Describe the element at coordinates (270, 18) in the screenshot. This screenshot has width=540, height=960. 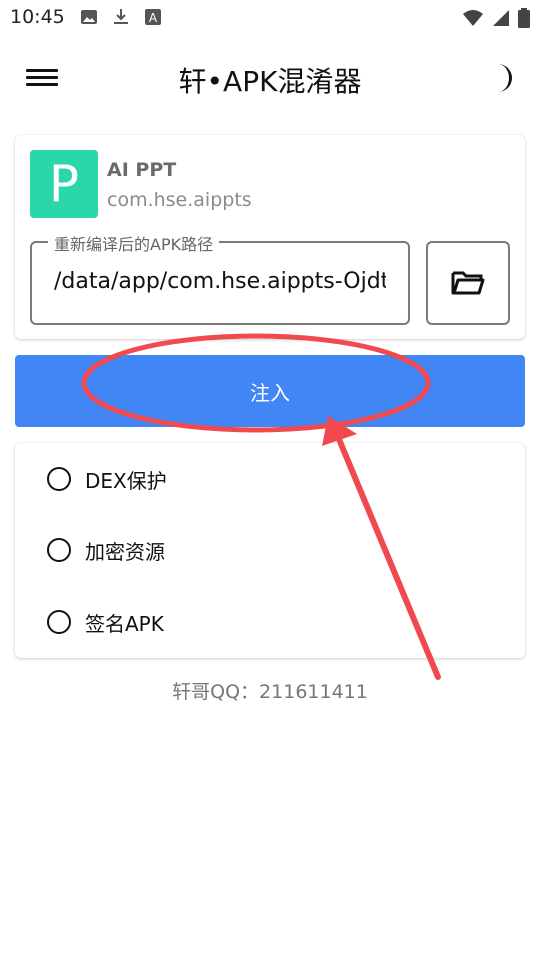
I see `status-bar: 10:45 A` at that location.